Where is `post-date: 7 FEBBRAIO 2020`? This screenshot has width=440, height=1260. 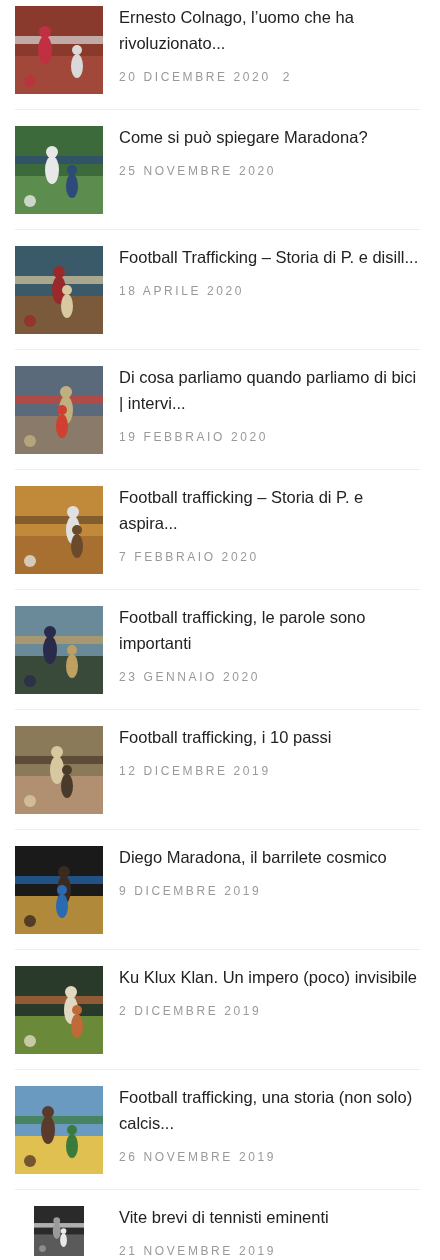
post-date: 7 FEBBRAIO 2020 is located at coordinates (189, 557).